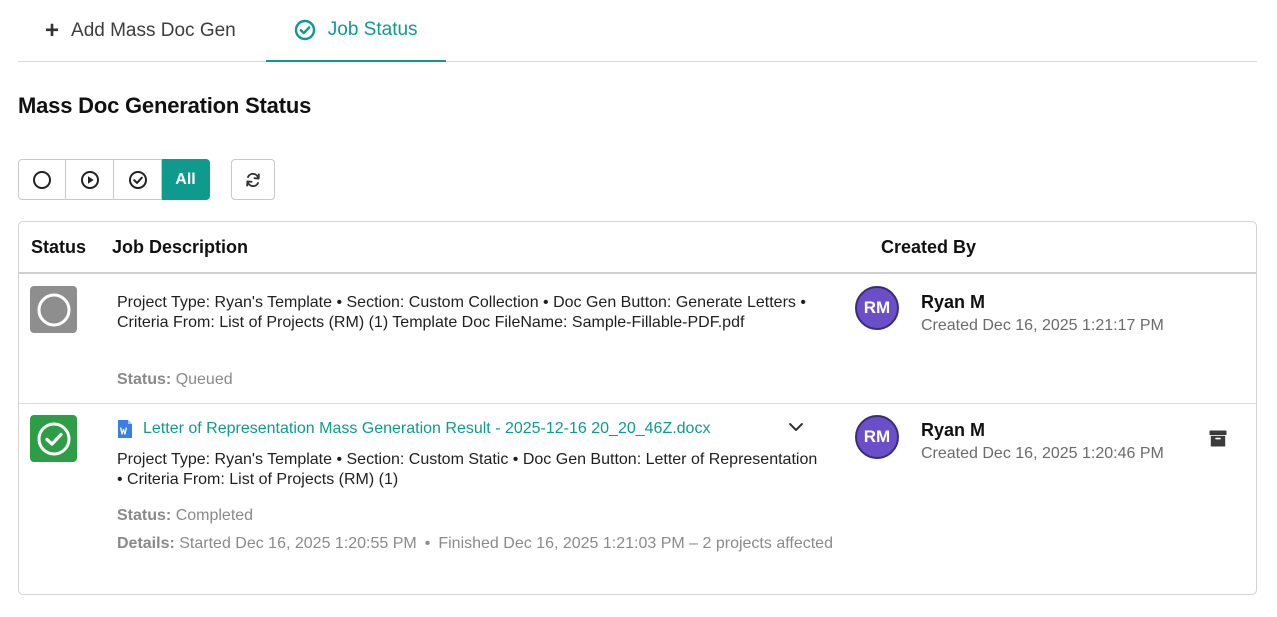  Describe the element at coordinates (204, 379) in the screenshot. I see `status-value: Queued` at that location.